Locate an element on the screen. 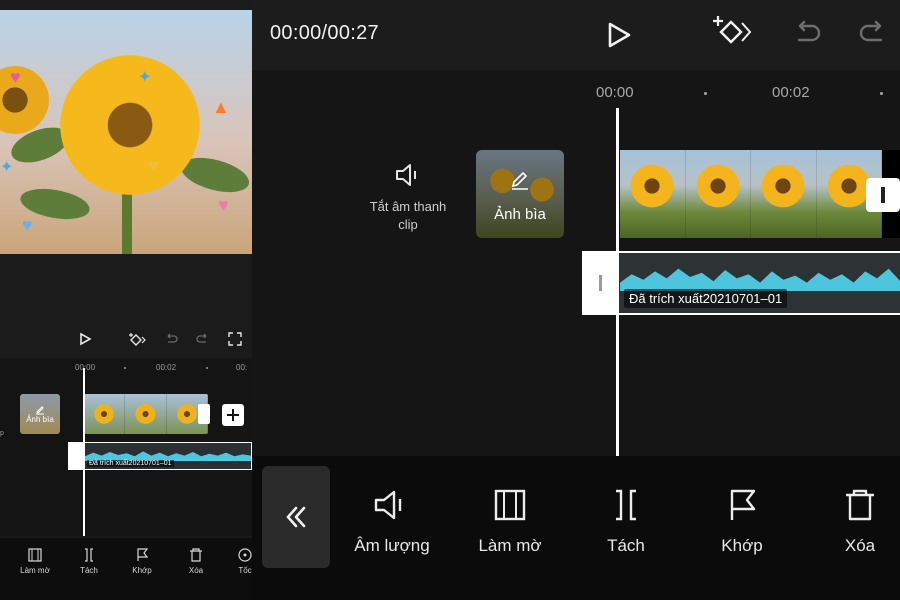  volume-icon is located at coordinates (388, 505).